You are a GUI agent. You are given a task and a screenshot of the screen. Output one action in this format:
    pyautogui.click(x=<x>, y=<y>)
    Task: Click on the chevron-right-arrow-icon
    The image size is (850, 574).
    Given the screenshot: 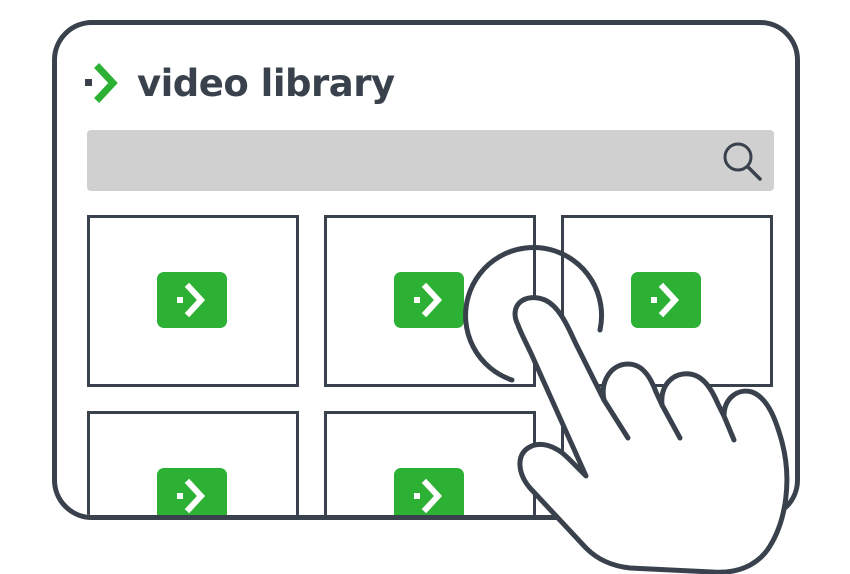 What is the action you would take?
    pyautogui.click(x=101, y=83)
    